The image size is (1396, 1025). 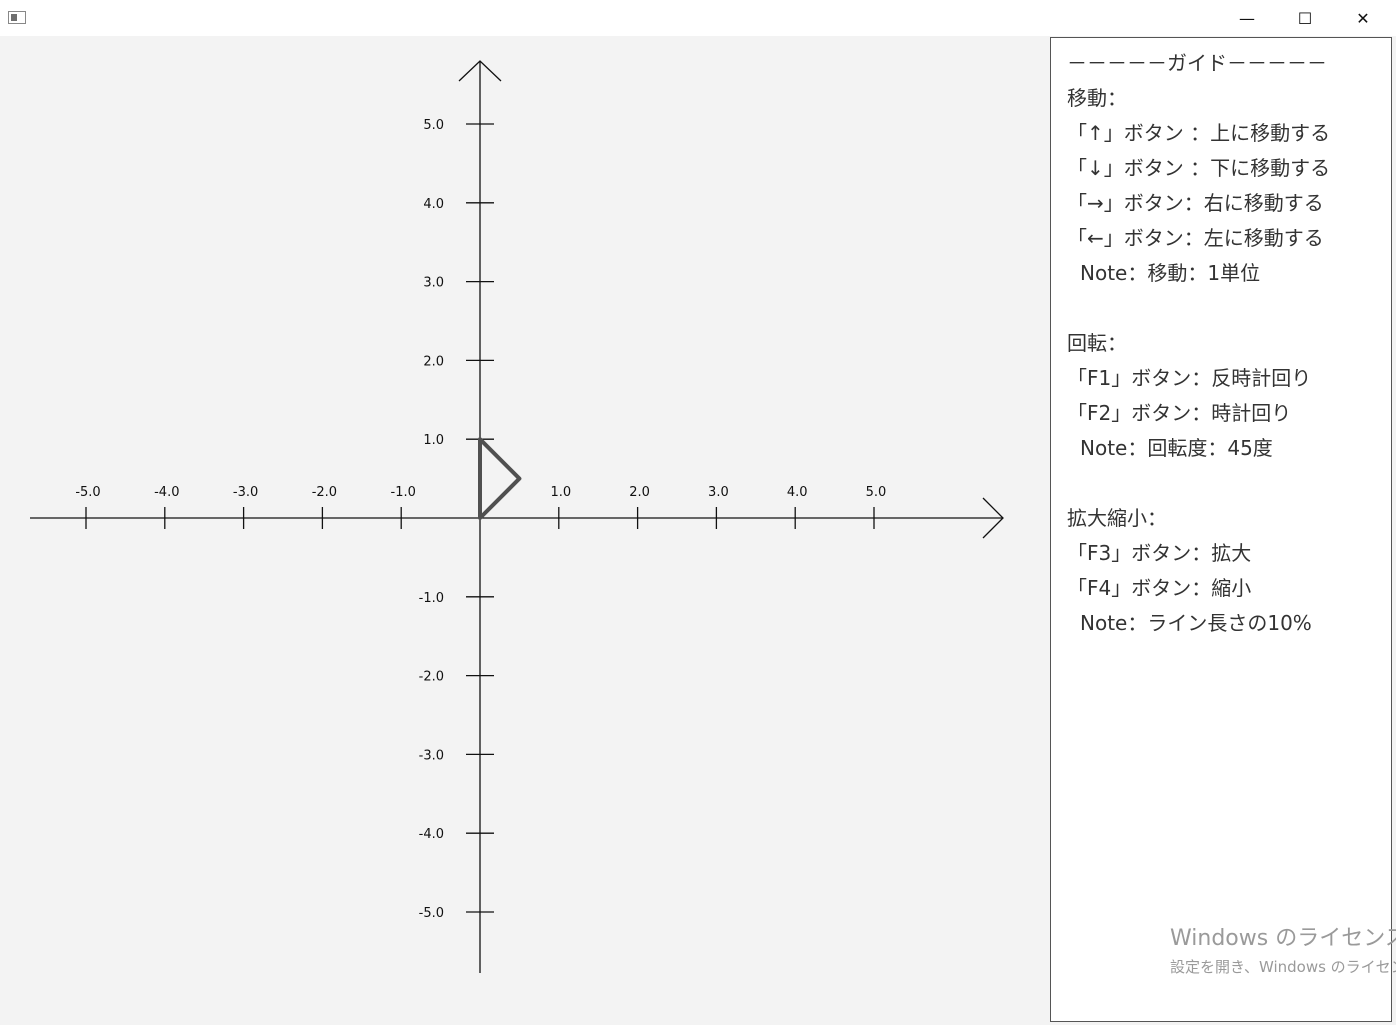 What do you see at coordinates (639, 492) in the screenshot?
I see `x-tick-label: 2.0` at bounding box center [639, 492].